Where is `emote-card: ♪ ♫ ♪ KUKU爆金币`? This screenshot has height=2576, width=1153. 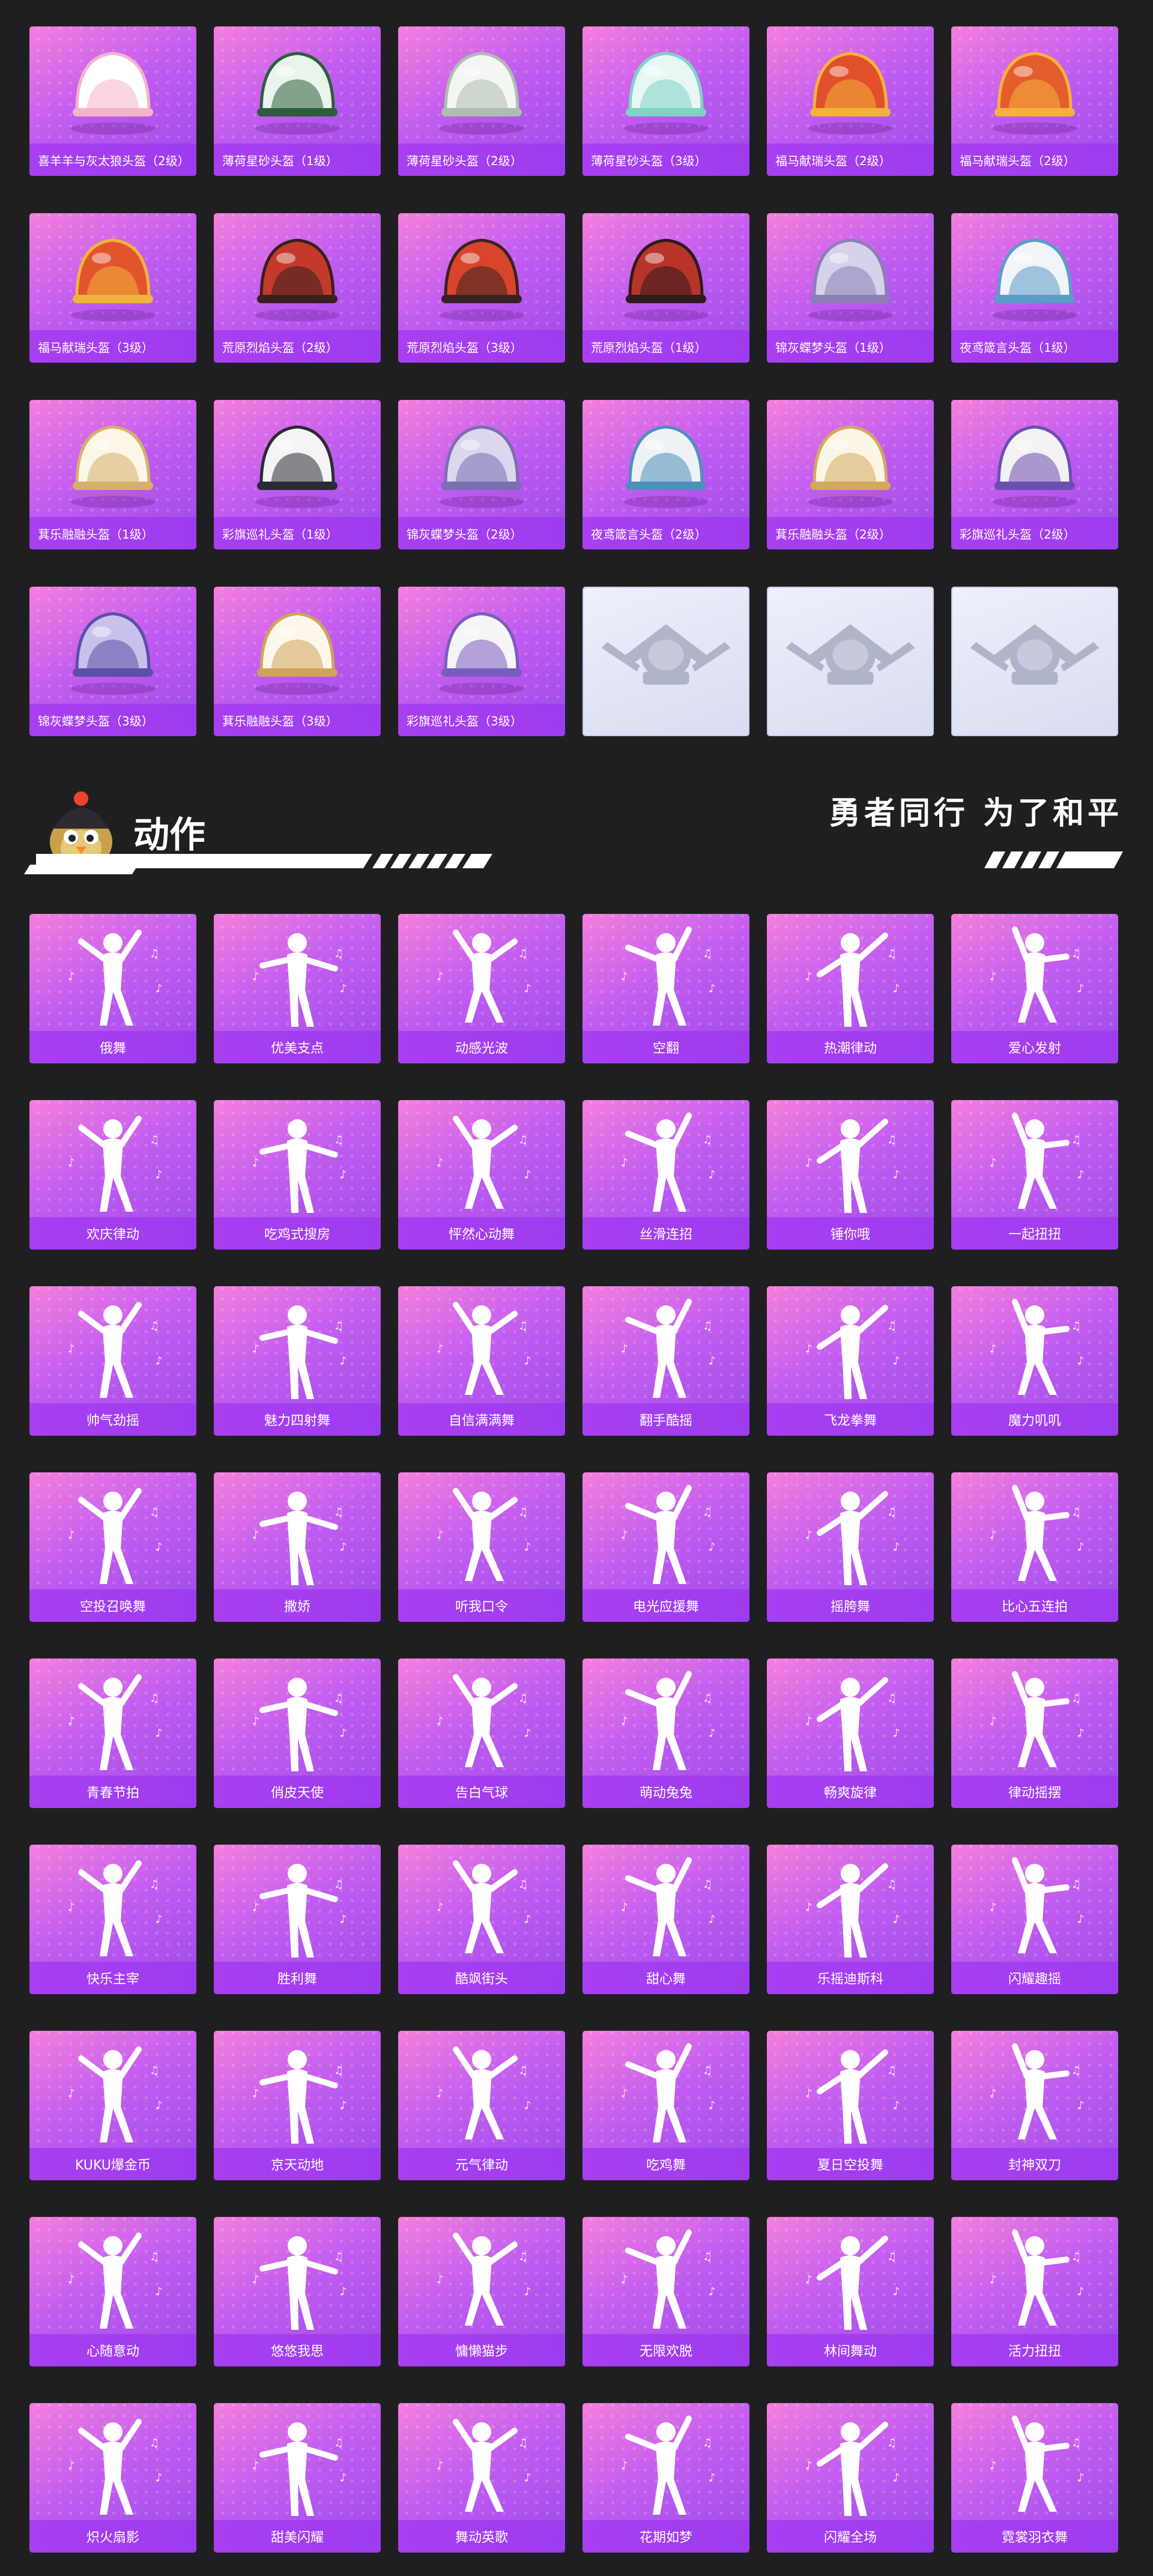
emote-card: ♪ ♫ ♪ KUKU爆金币 is located at coordinates (112, 2105).